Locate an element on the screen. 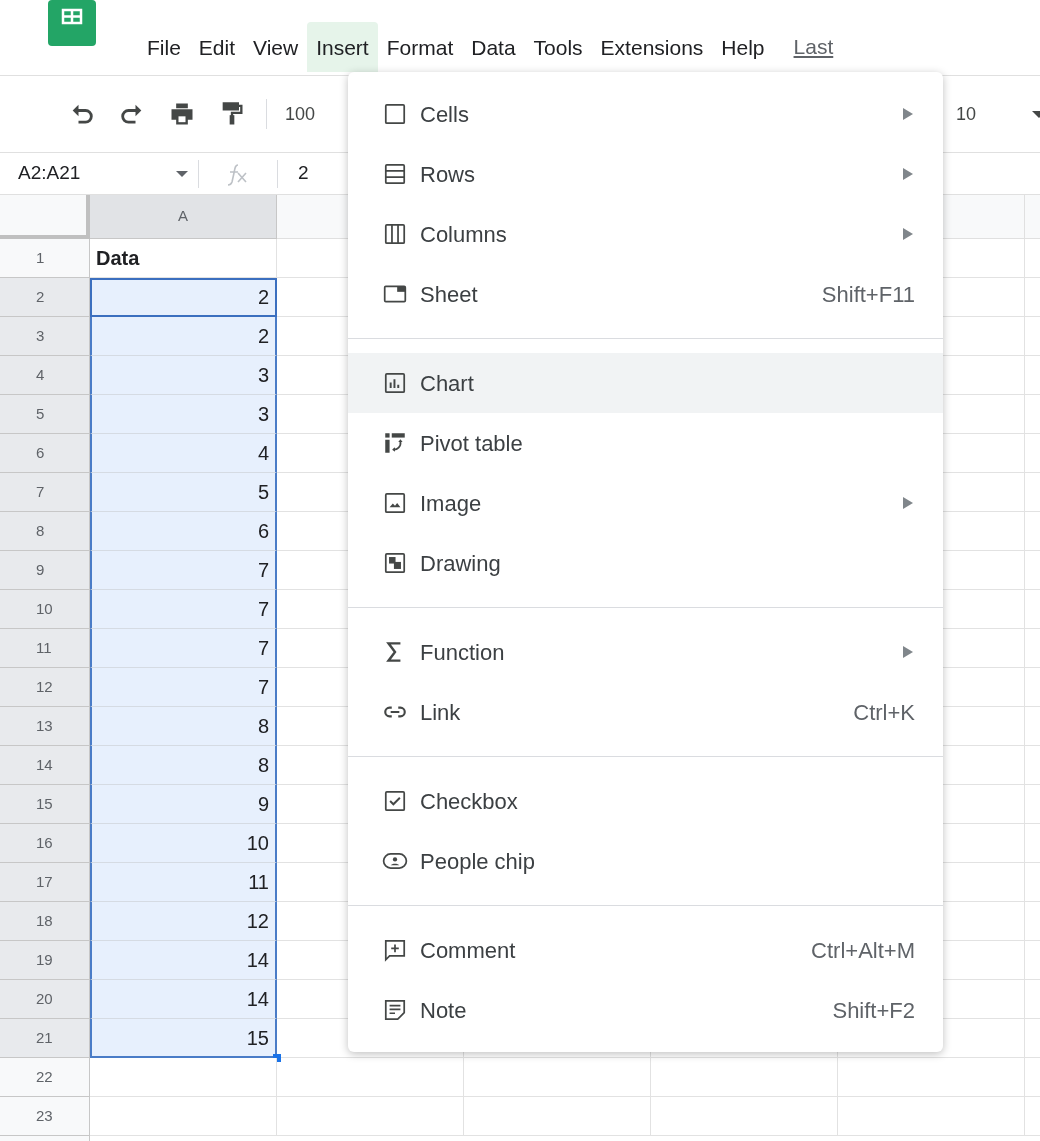 This screenshot has height=1141, width=1040. menu-item: People chip is located at coordinates (645, 861).